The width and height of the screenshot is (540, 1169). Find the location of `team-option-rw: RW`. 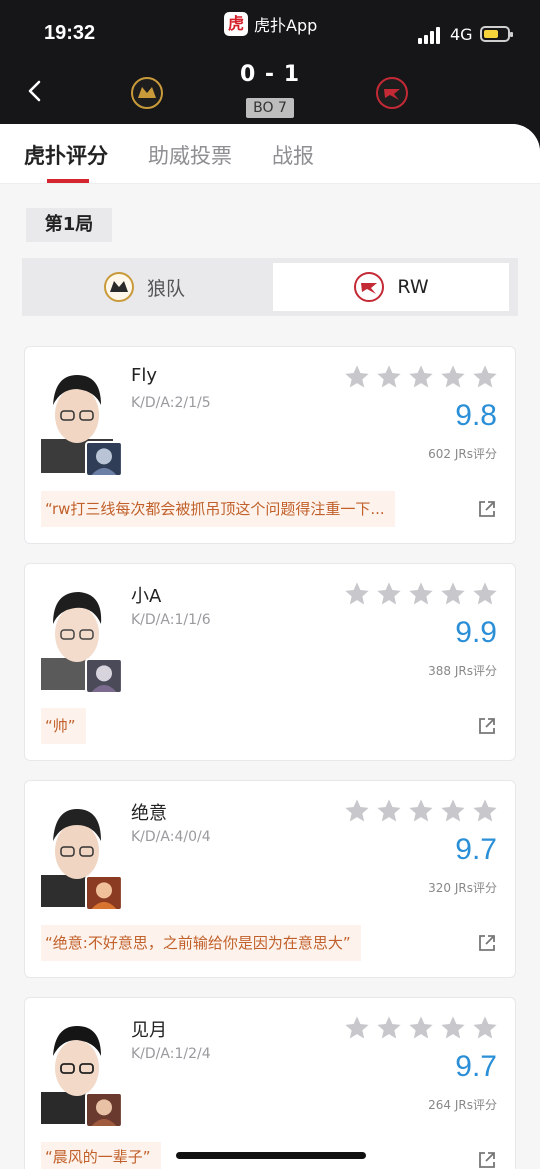

team-option-rw: RW is located at coordinates (391, 287).